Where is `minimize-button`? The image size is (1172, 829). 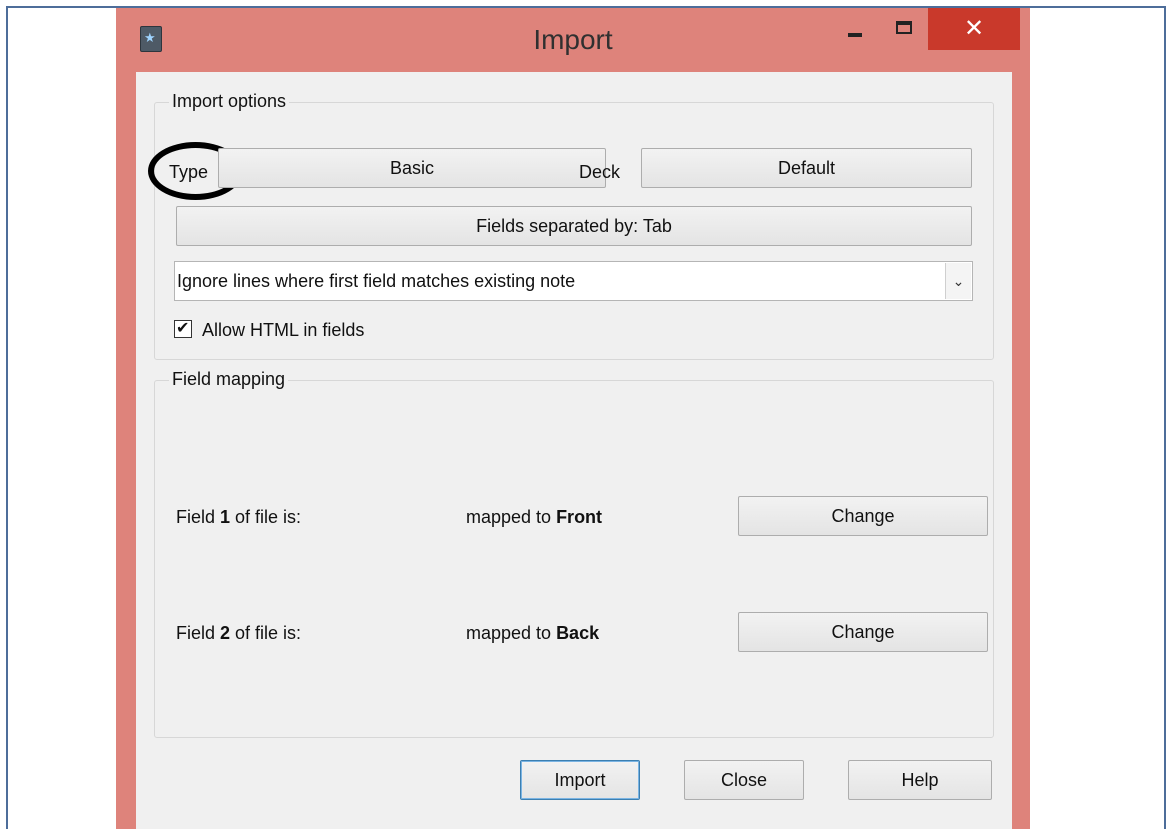 minimize-button is located at coordinates (855, 29).